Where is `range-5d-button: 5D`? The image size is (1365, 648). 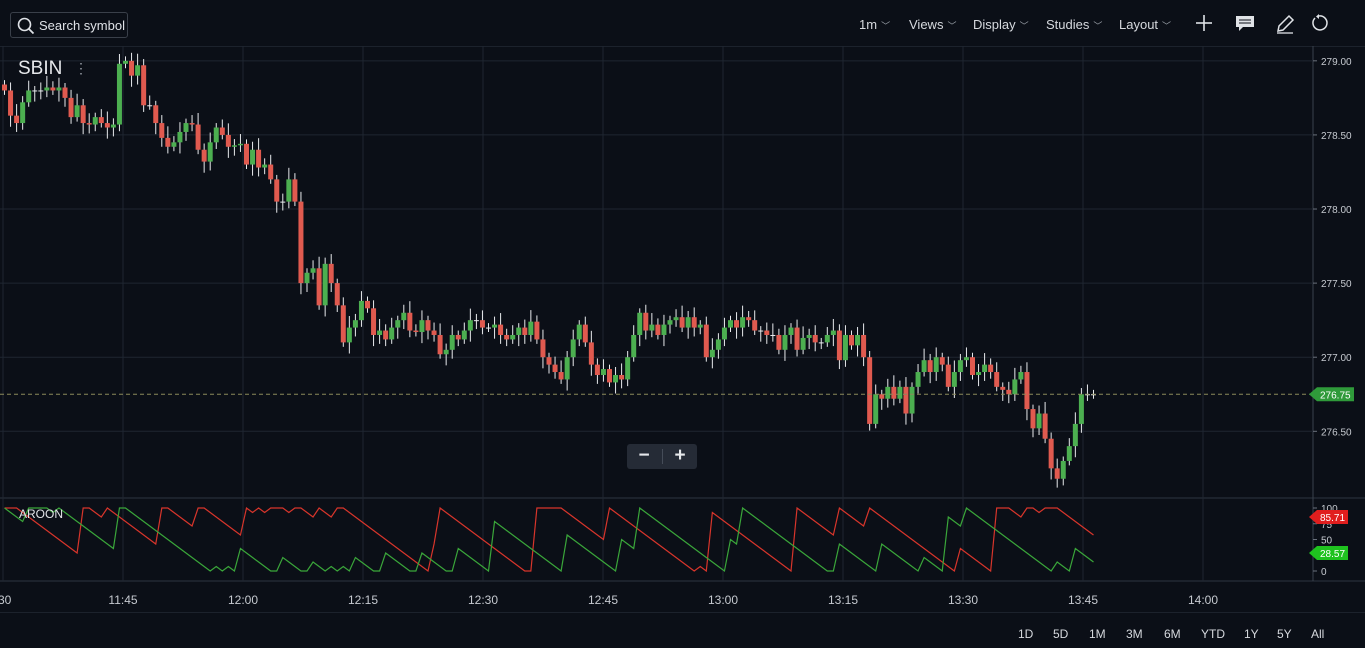 range-5d-button: 5D is located at coordinates (1060, 634).